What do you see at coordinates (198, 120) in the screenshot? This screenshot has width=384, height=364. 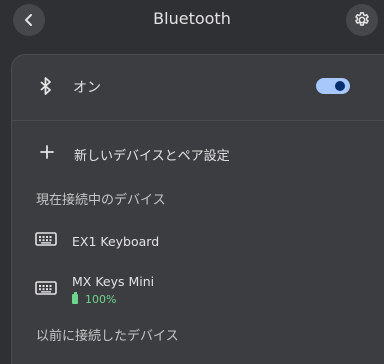 I see `divider` at bounding box center [198, 120].